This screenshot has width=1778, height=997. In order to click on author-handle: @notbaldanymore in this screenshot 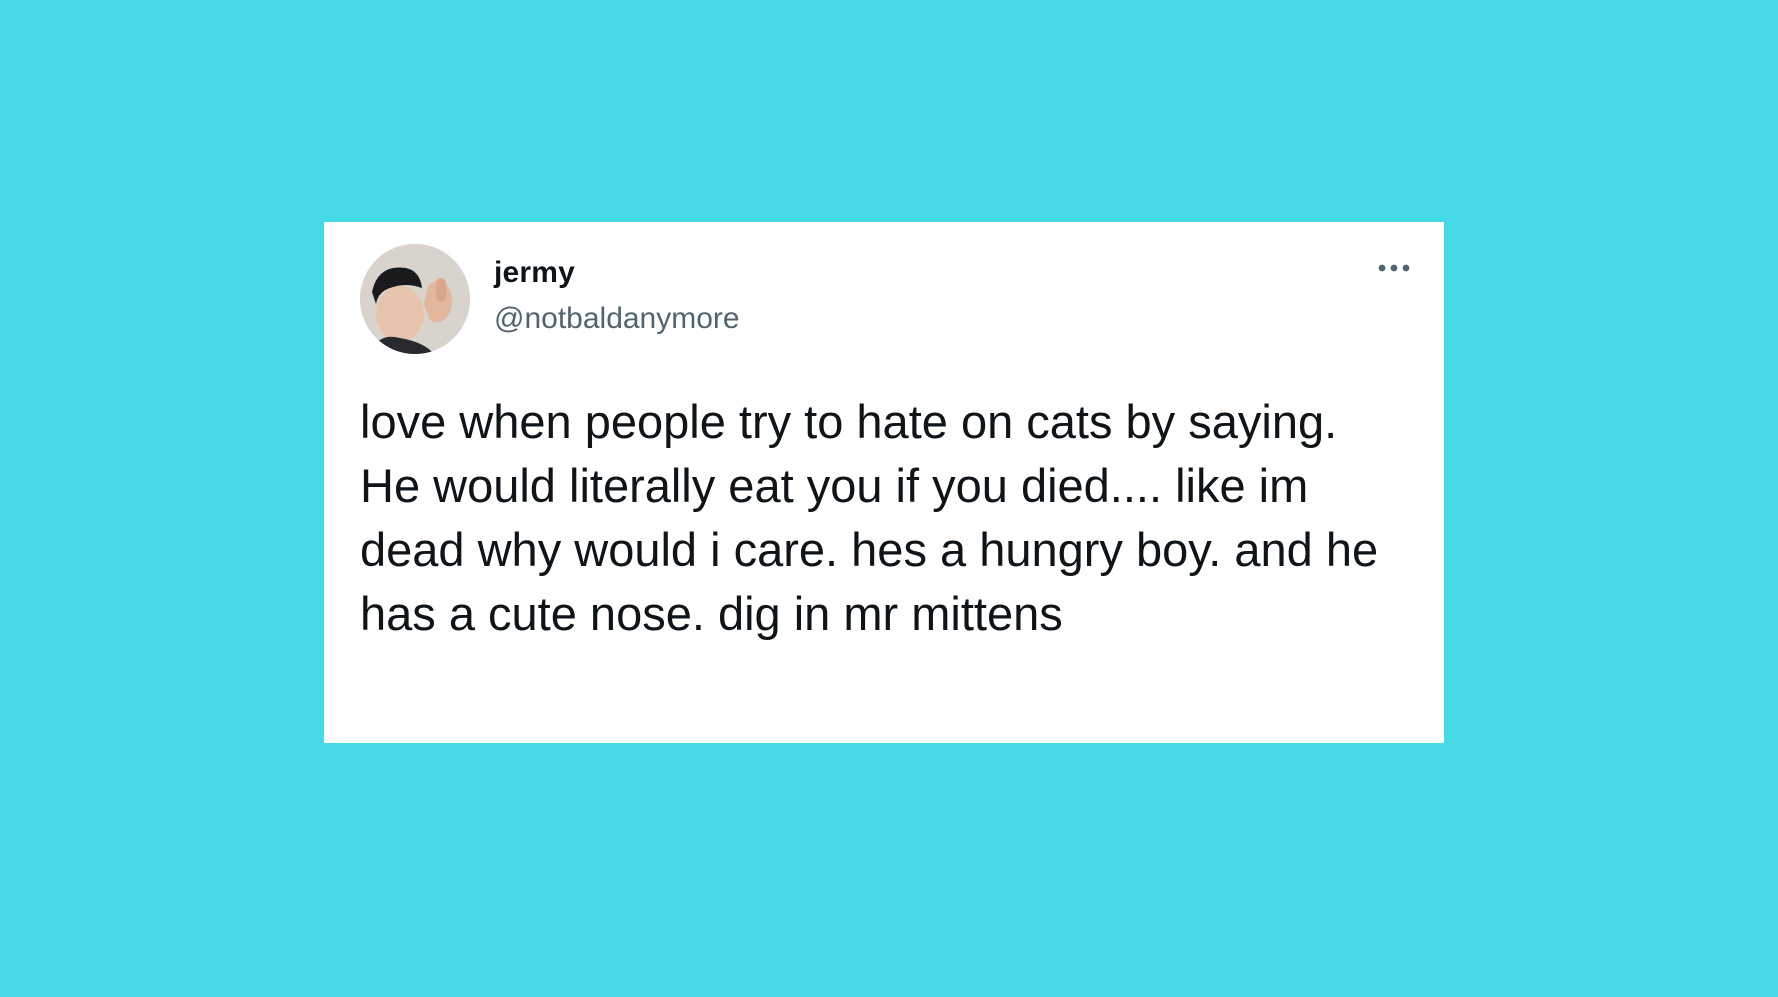, I will do `click(617, 319)`.